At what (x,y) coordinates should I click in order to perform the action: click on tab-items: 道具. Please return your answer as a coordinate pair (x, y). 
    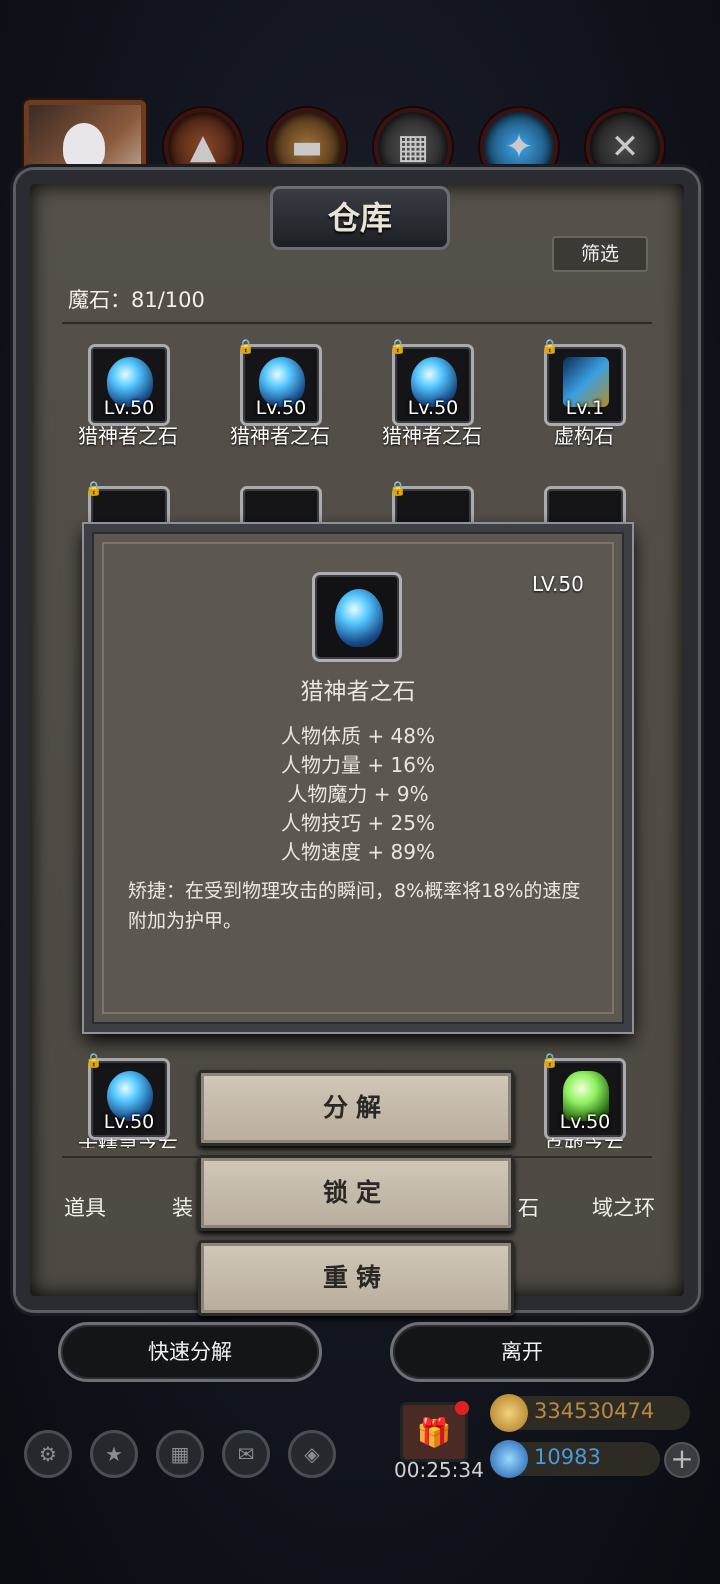
    Looking at the image, I should click on (85, 1207).